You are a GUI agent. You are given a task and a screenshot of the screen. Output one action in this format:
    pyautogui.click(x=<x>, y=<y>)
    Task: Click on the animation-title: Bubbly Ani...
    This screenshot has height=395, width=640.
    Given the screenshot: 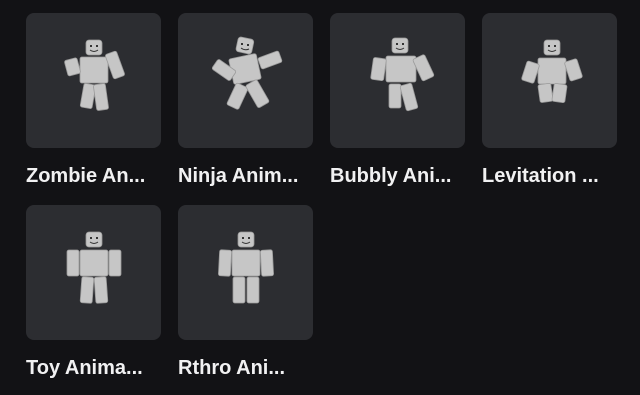 What is the action you would take?
    pyautogui.click(x=397, y=176)
    